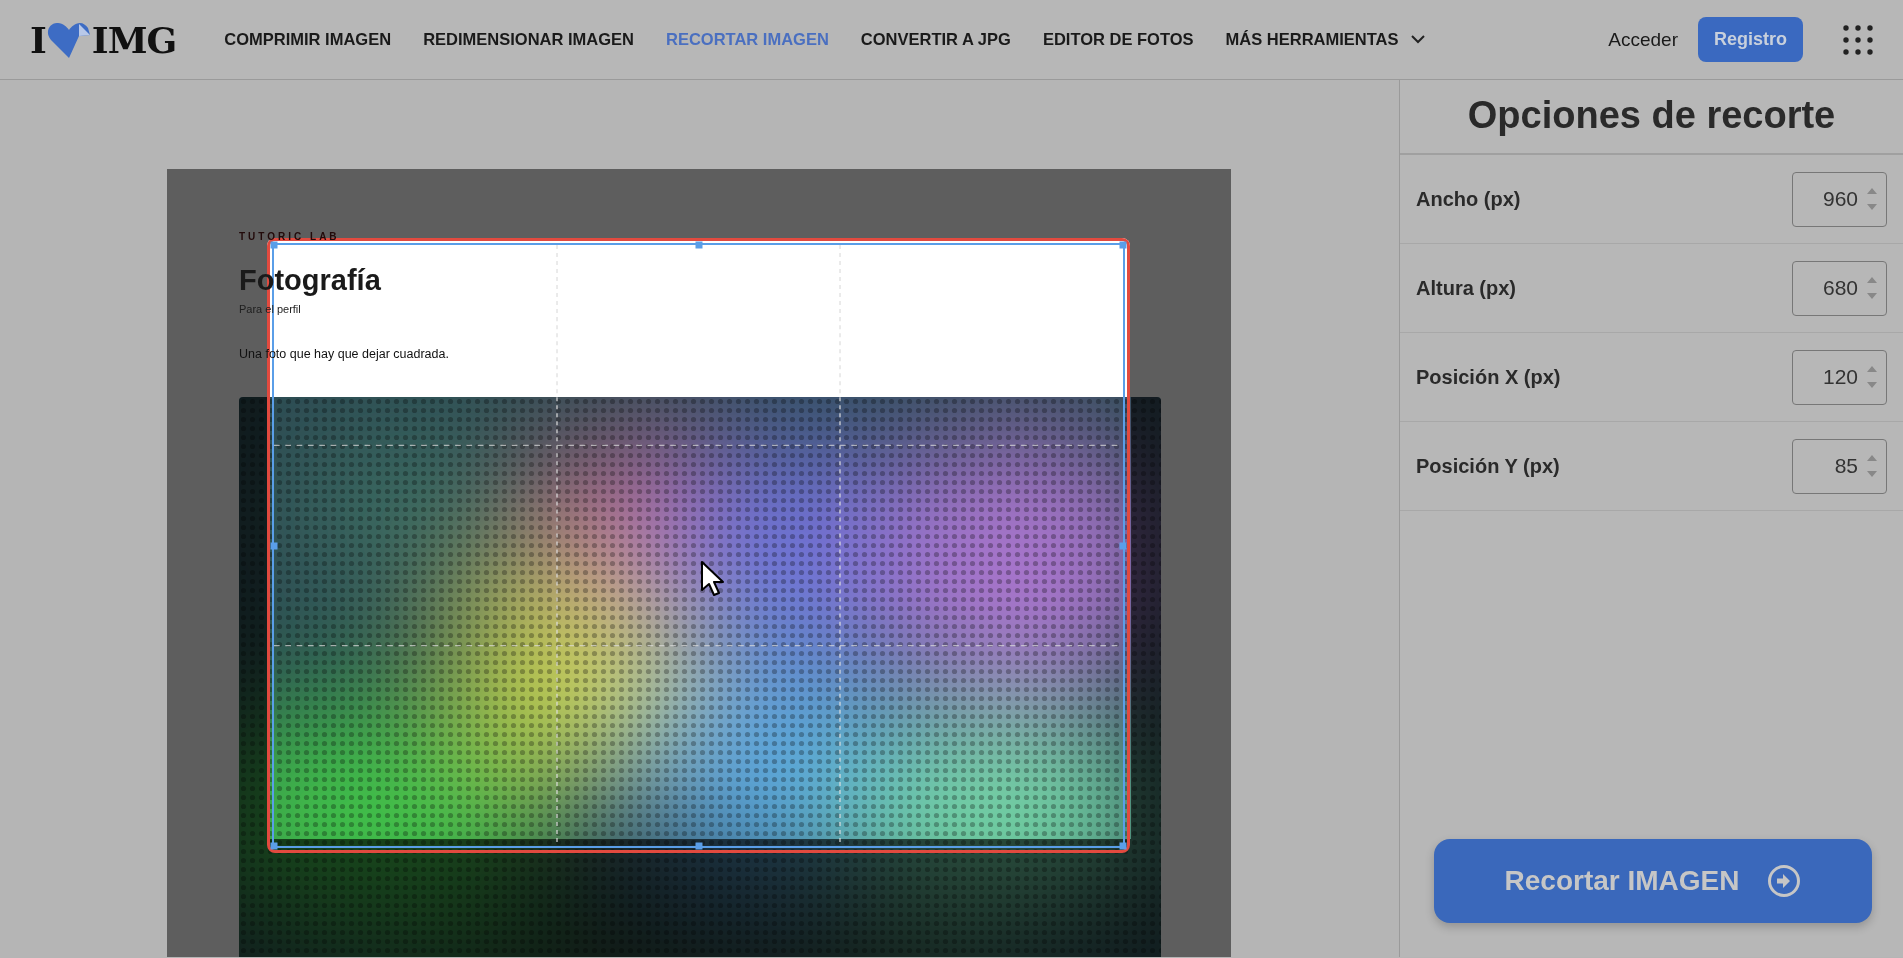 Image resolution: width=1903 pixels, height=958 pixels. What do you see at coordinates (1839, 377) in the screenshot?
I see `number-field: 120` at bounding box center [1839, 377].